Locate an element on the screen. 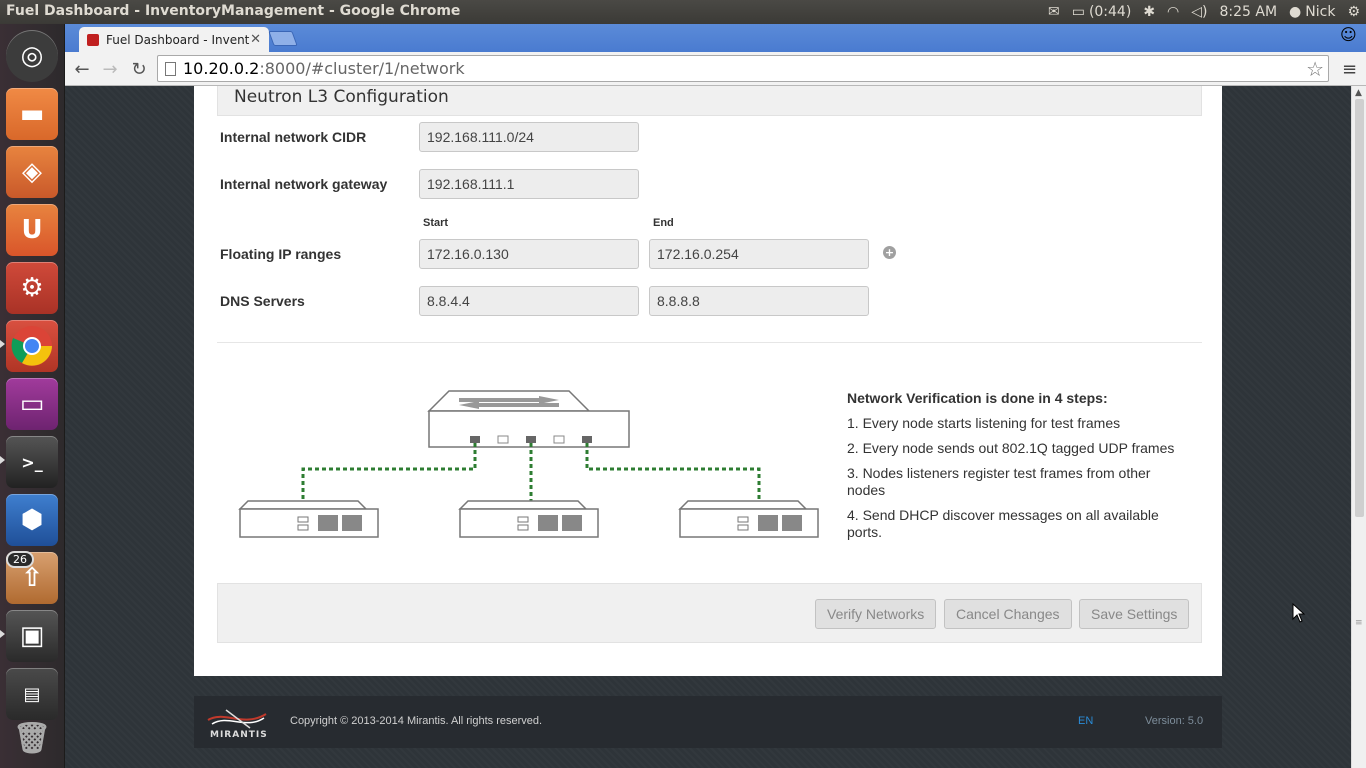 The width and height of the screenshot is (1366, 768). wifi-icon: ◠ is located at coordinates (1173, 12).